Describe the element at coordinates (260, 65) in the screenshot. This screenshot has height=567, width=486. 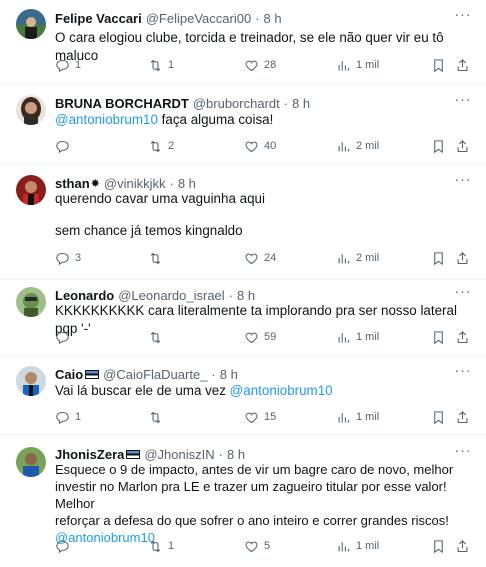
I see `like-button: 28` at that location.